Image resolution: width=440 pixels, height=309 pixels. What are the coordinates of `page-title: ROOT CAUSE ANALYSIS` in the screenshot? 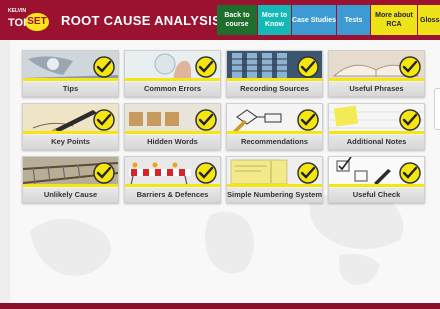 It's located at (141, 20).